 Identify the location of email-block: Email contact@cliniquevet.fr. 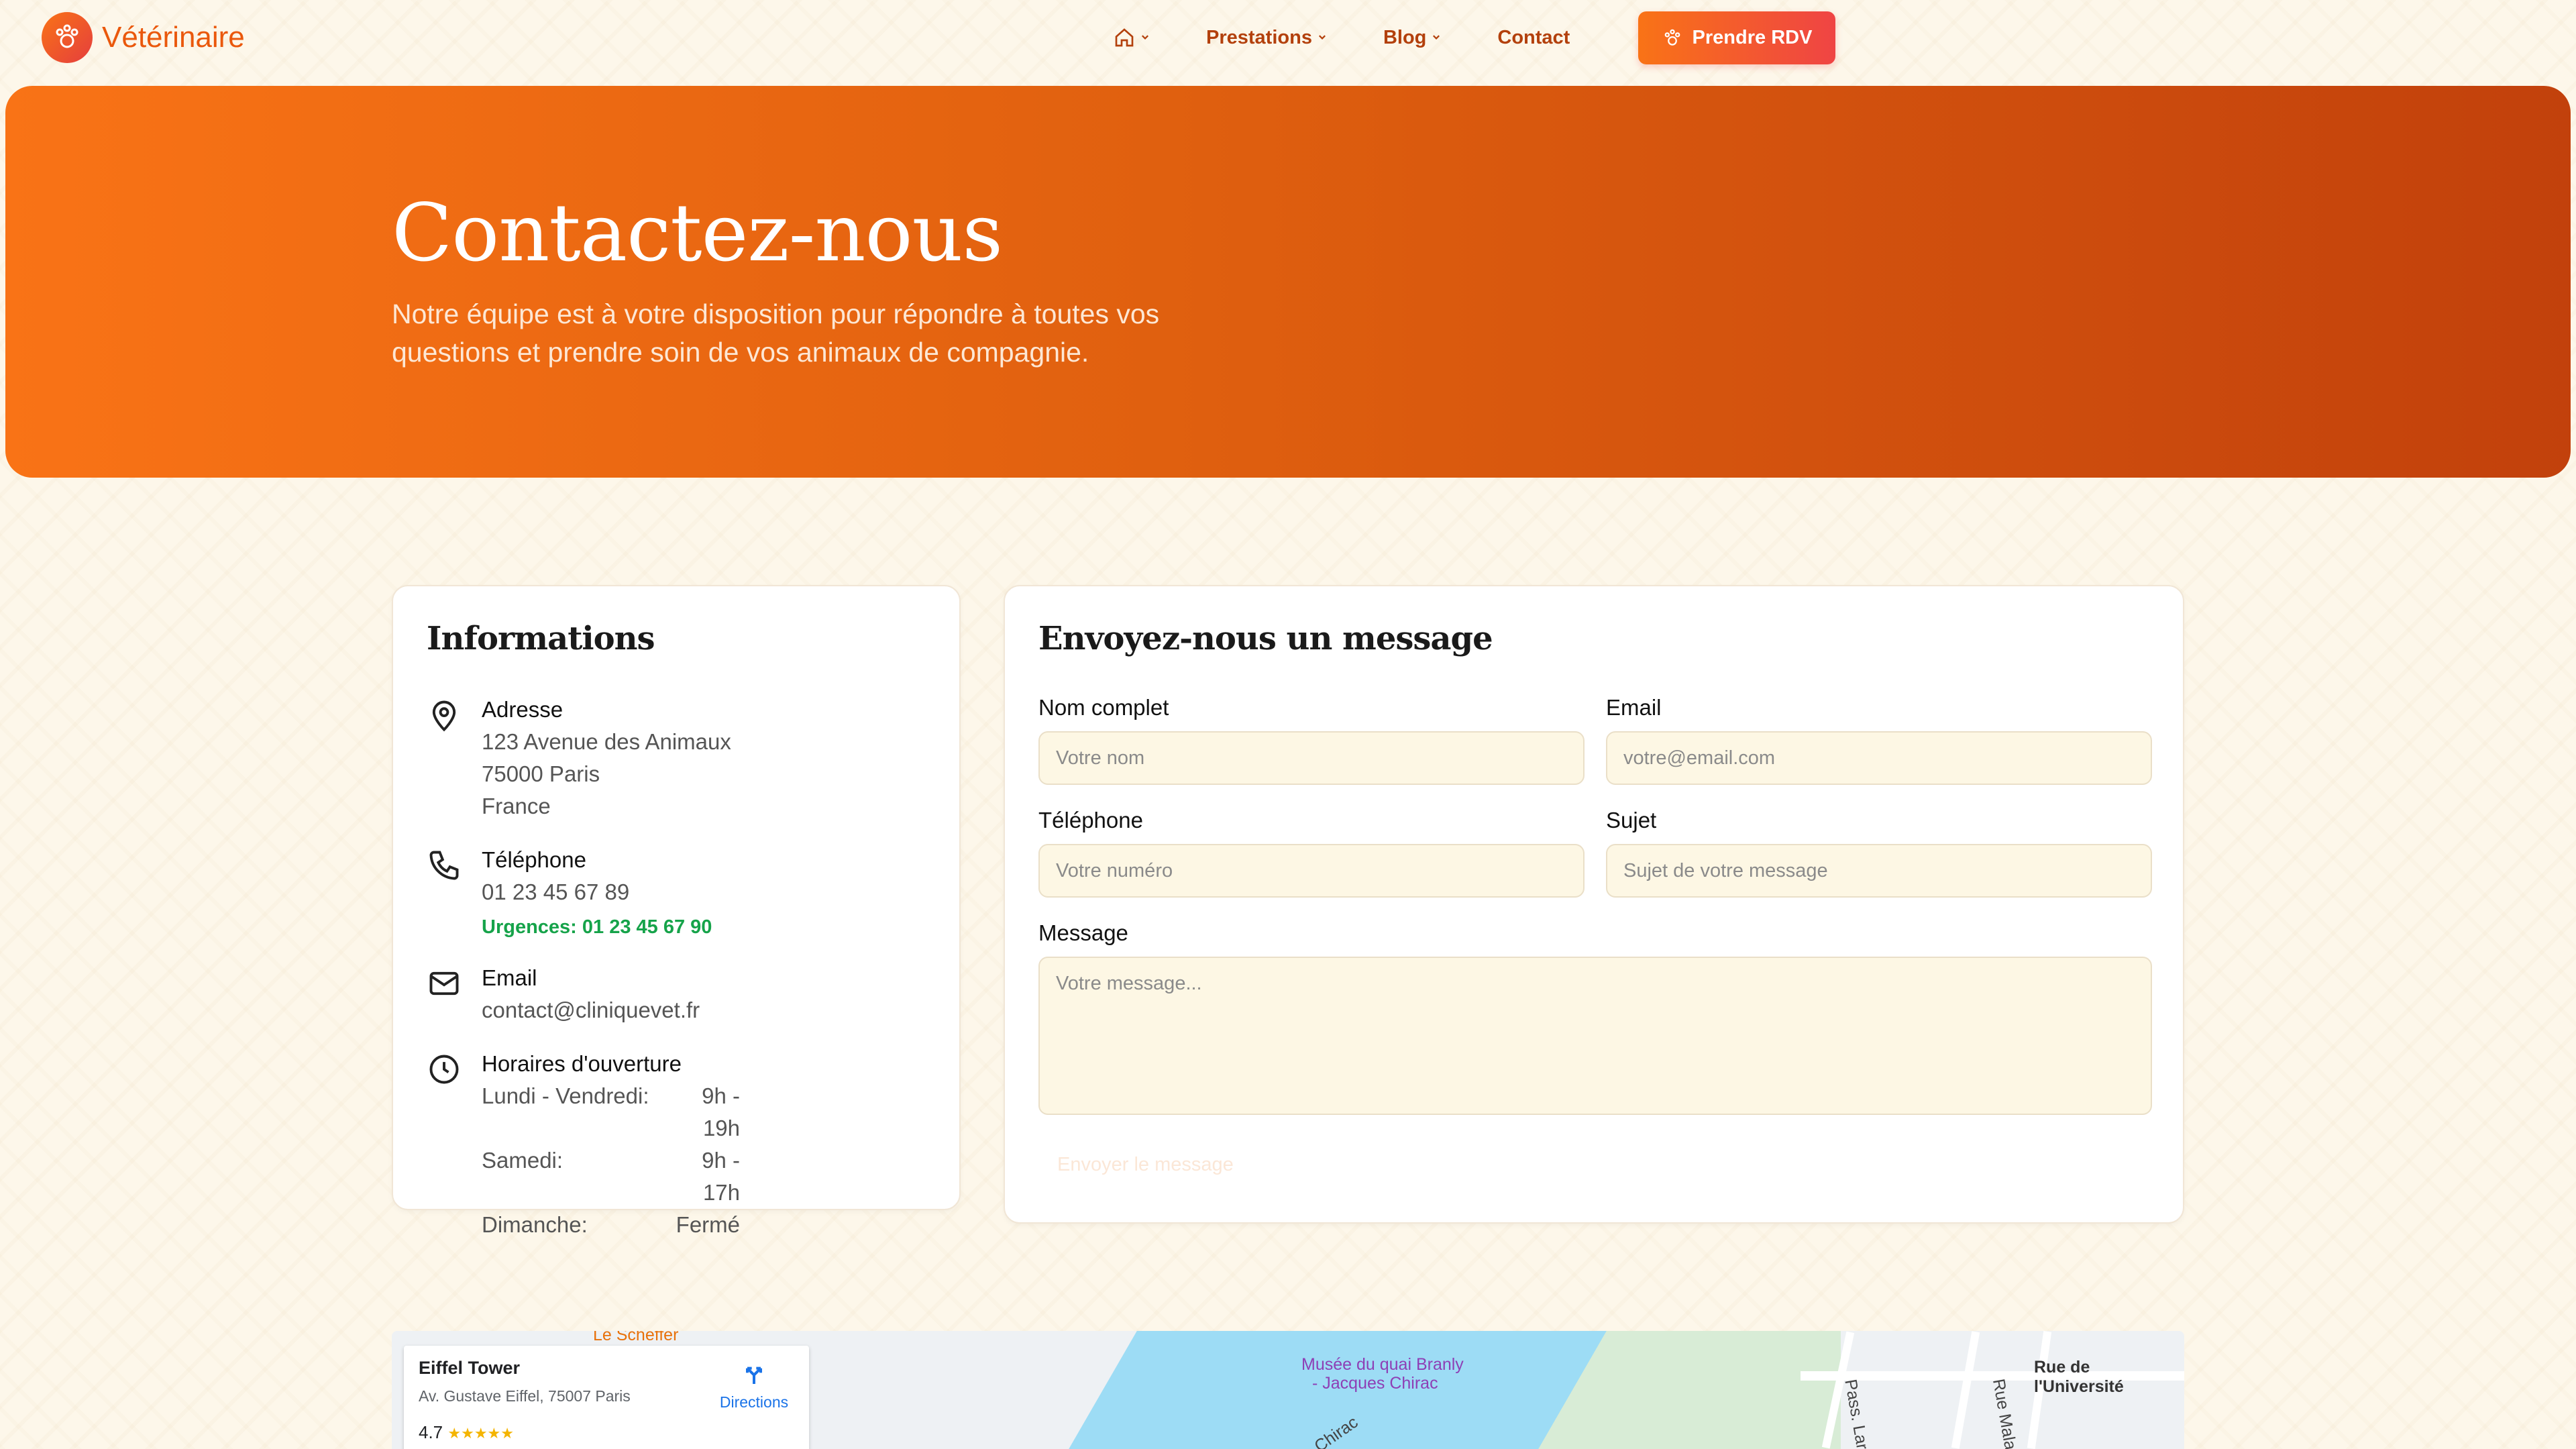
(563, 994).